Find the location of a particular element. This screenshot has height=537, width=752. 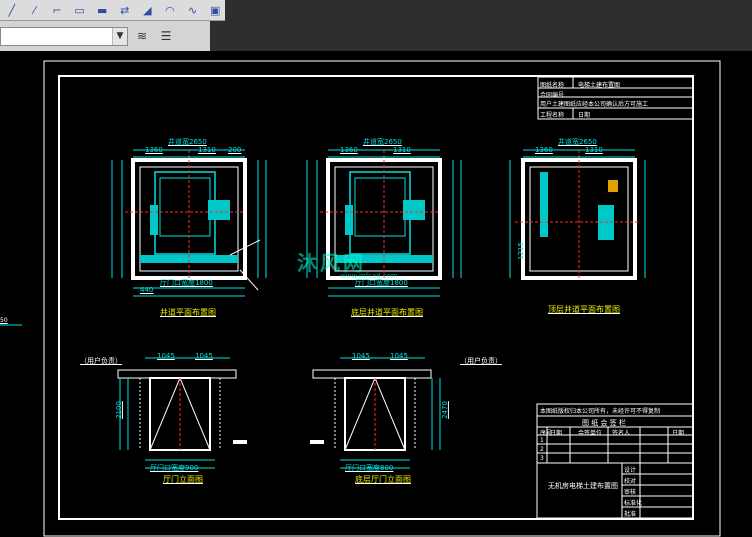

plan3-top-right: 1310 is located at coordinates (594, 150).